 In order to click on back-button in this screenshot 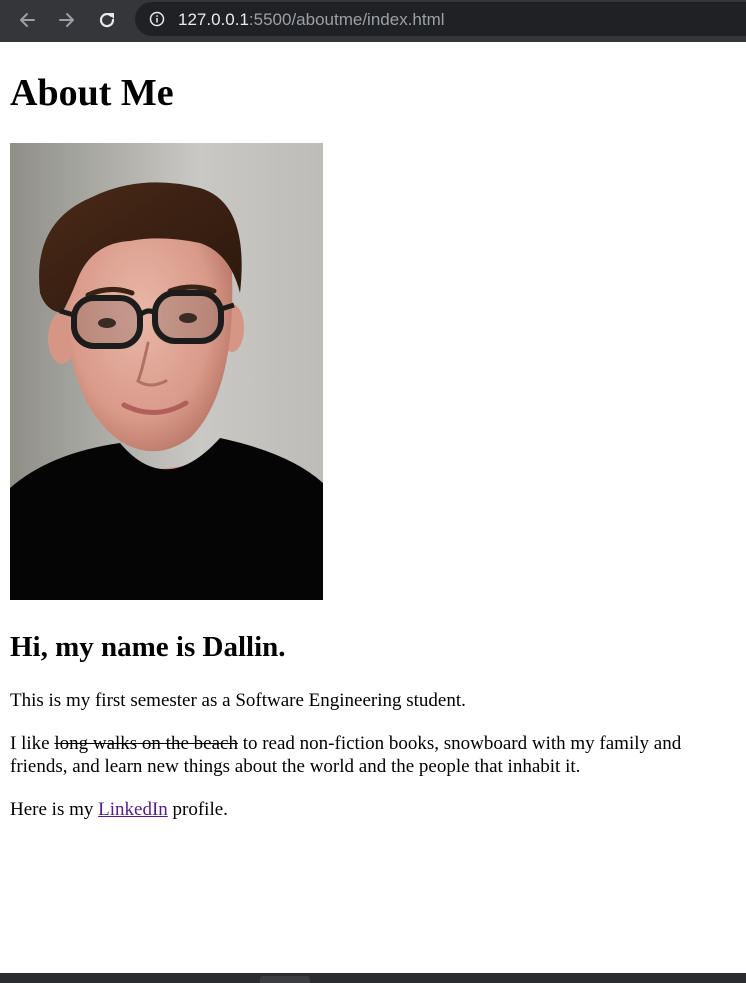, I will do `click(27, 20)`.